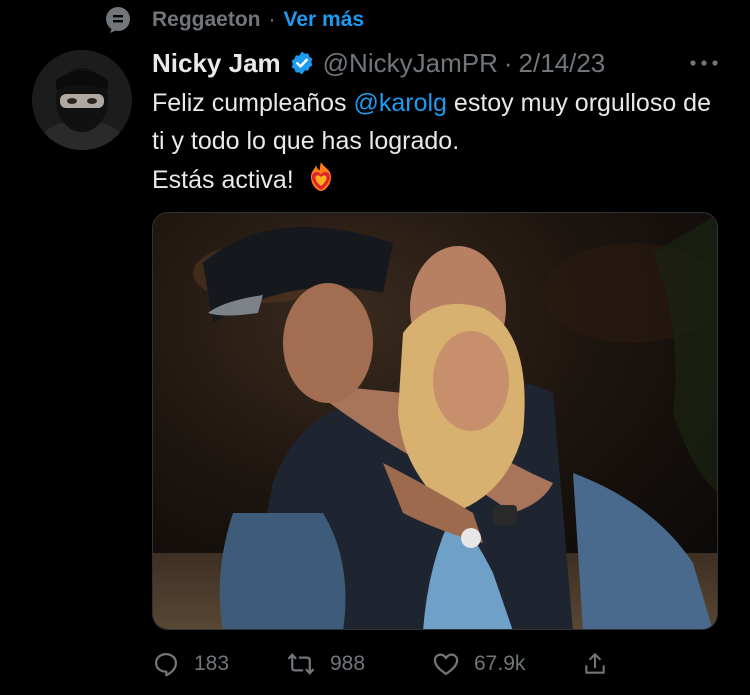 This screenshot has height=695, width=750. I want to click on tweet-text-part3: Estás activa!, so click(223, 180).